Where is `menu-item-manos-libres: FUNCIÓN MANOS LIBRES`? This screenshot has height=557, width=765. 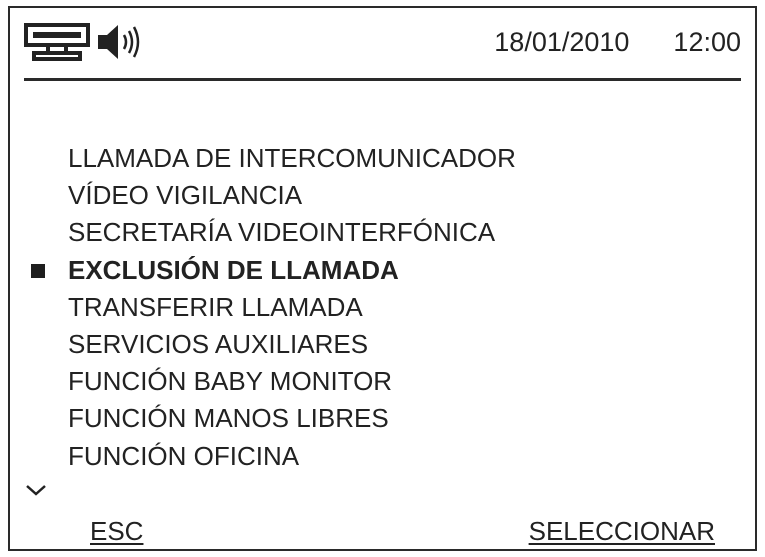 menu-item-manos-libres: FUNCIÓN MANOS LIBRES is located at coordinates (292, 418).